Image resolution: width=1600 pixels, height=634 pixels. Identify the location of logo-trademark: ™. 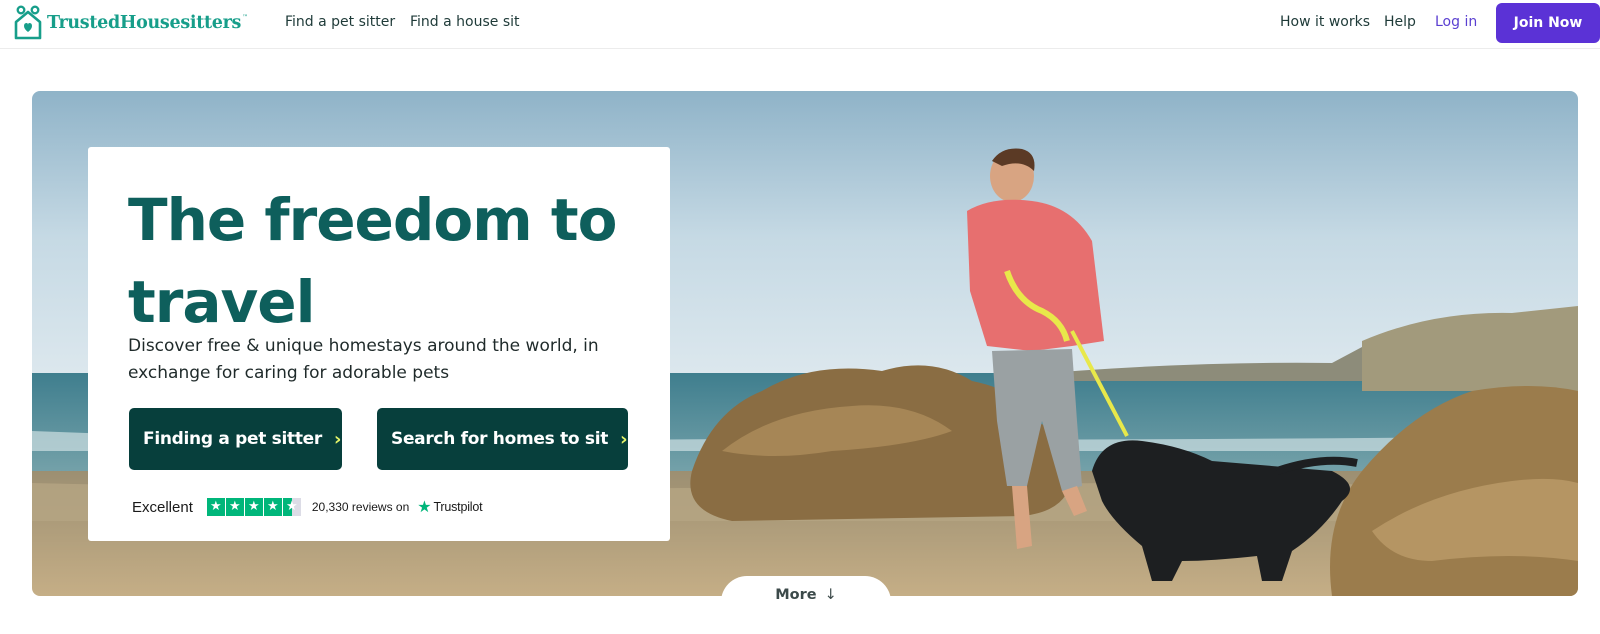
(245, 17).